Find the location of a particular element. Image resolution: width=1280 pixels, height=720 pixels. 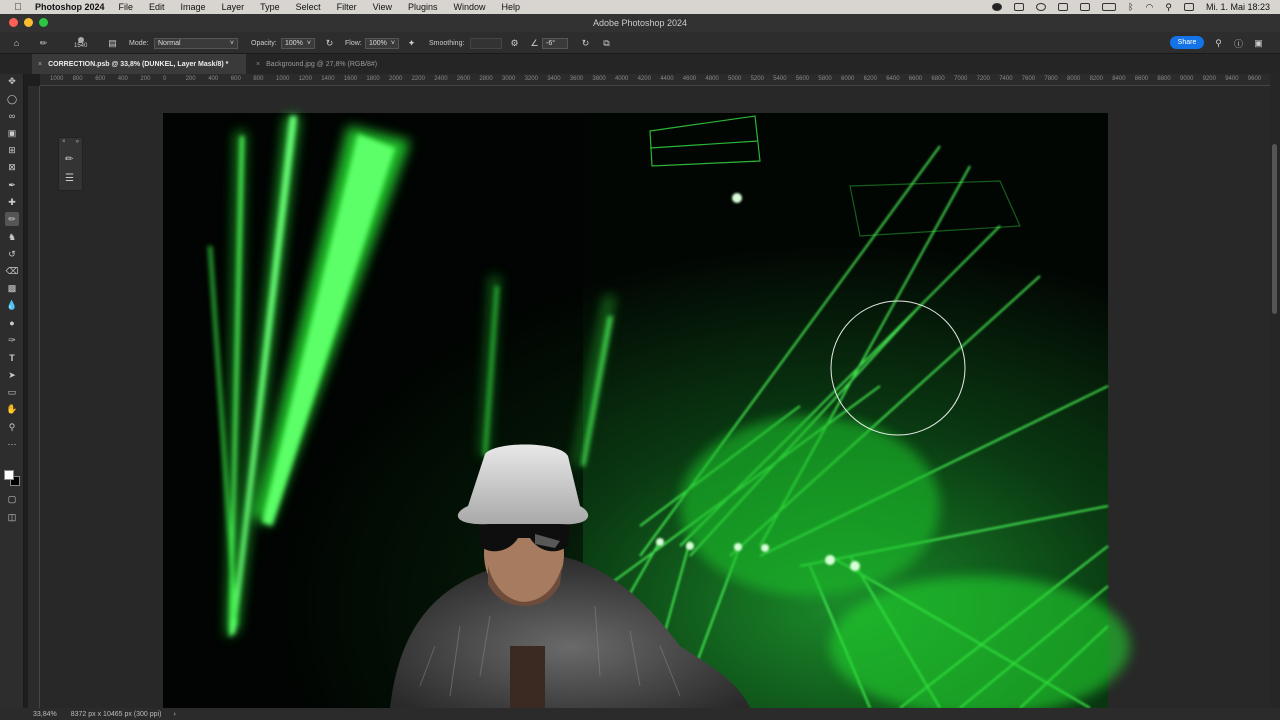

screen-mode-icon: ◫ is located at coordinates (12, 517).